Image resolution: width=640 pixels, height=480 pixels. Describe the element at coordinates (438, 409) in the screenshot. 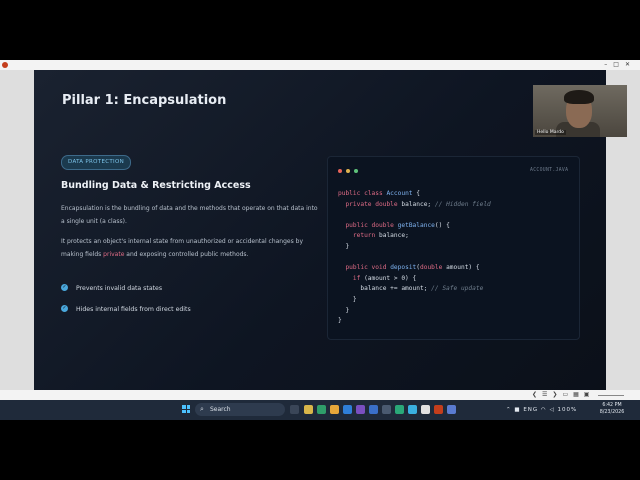

I see `powerpoint-taskbar-icon` at that location.